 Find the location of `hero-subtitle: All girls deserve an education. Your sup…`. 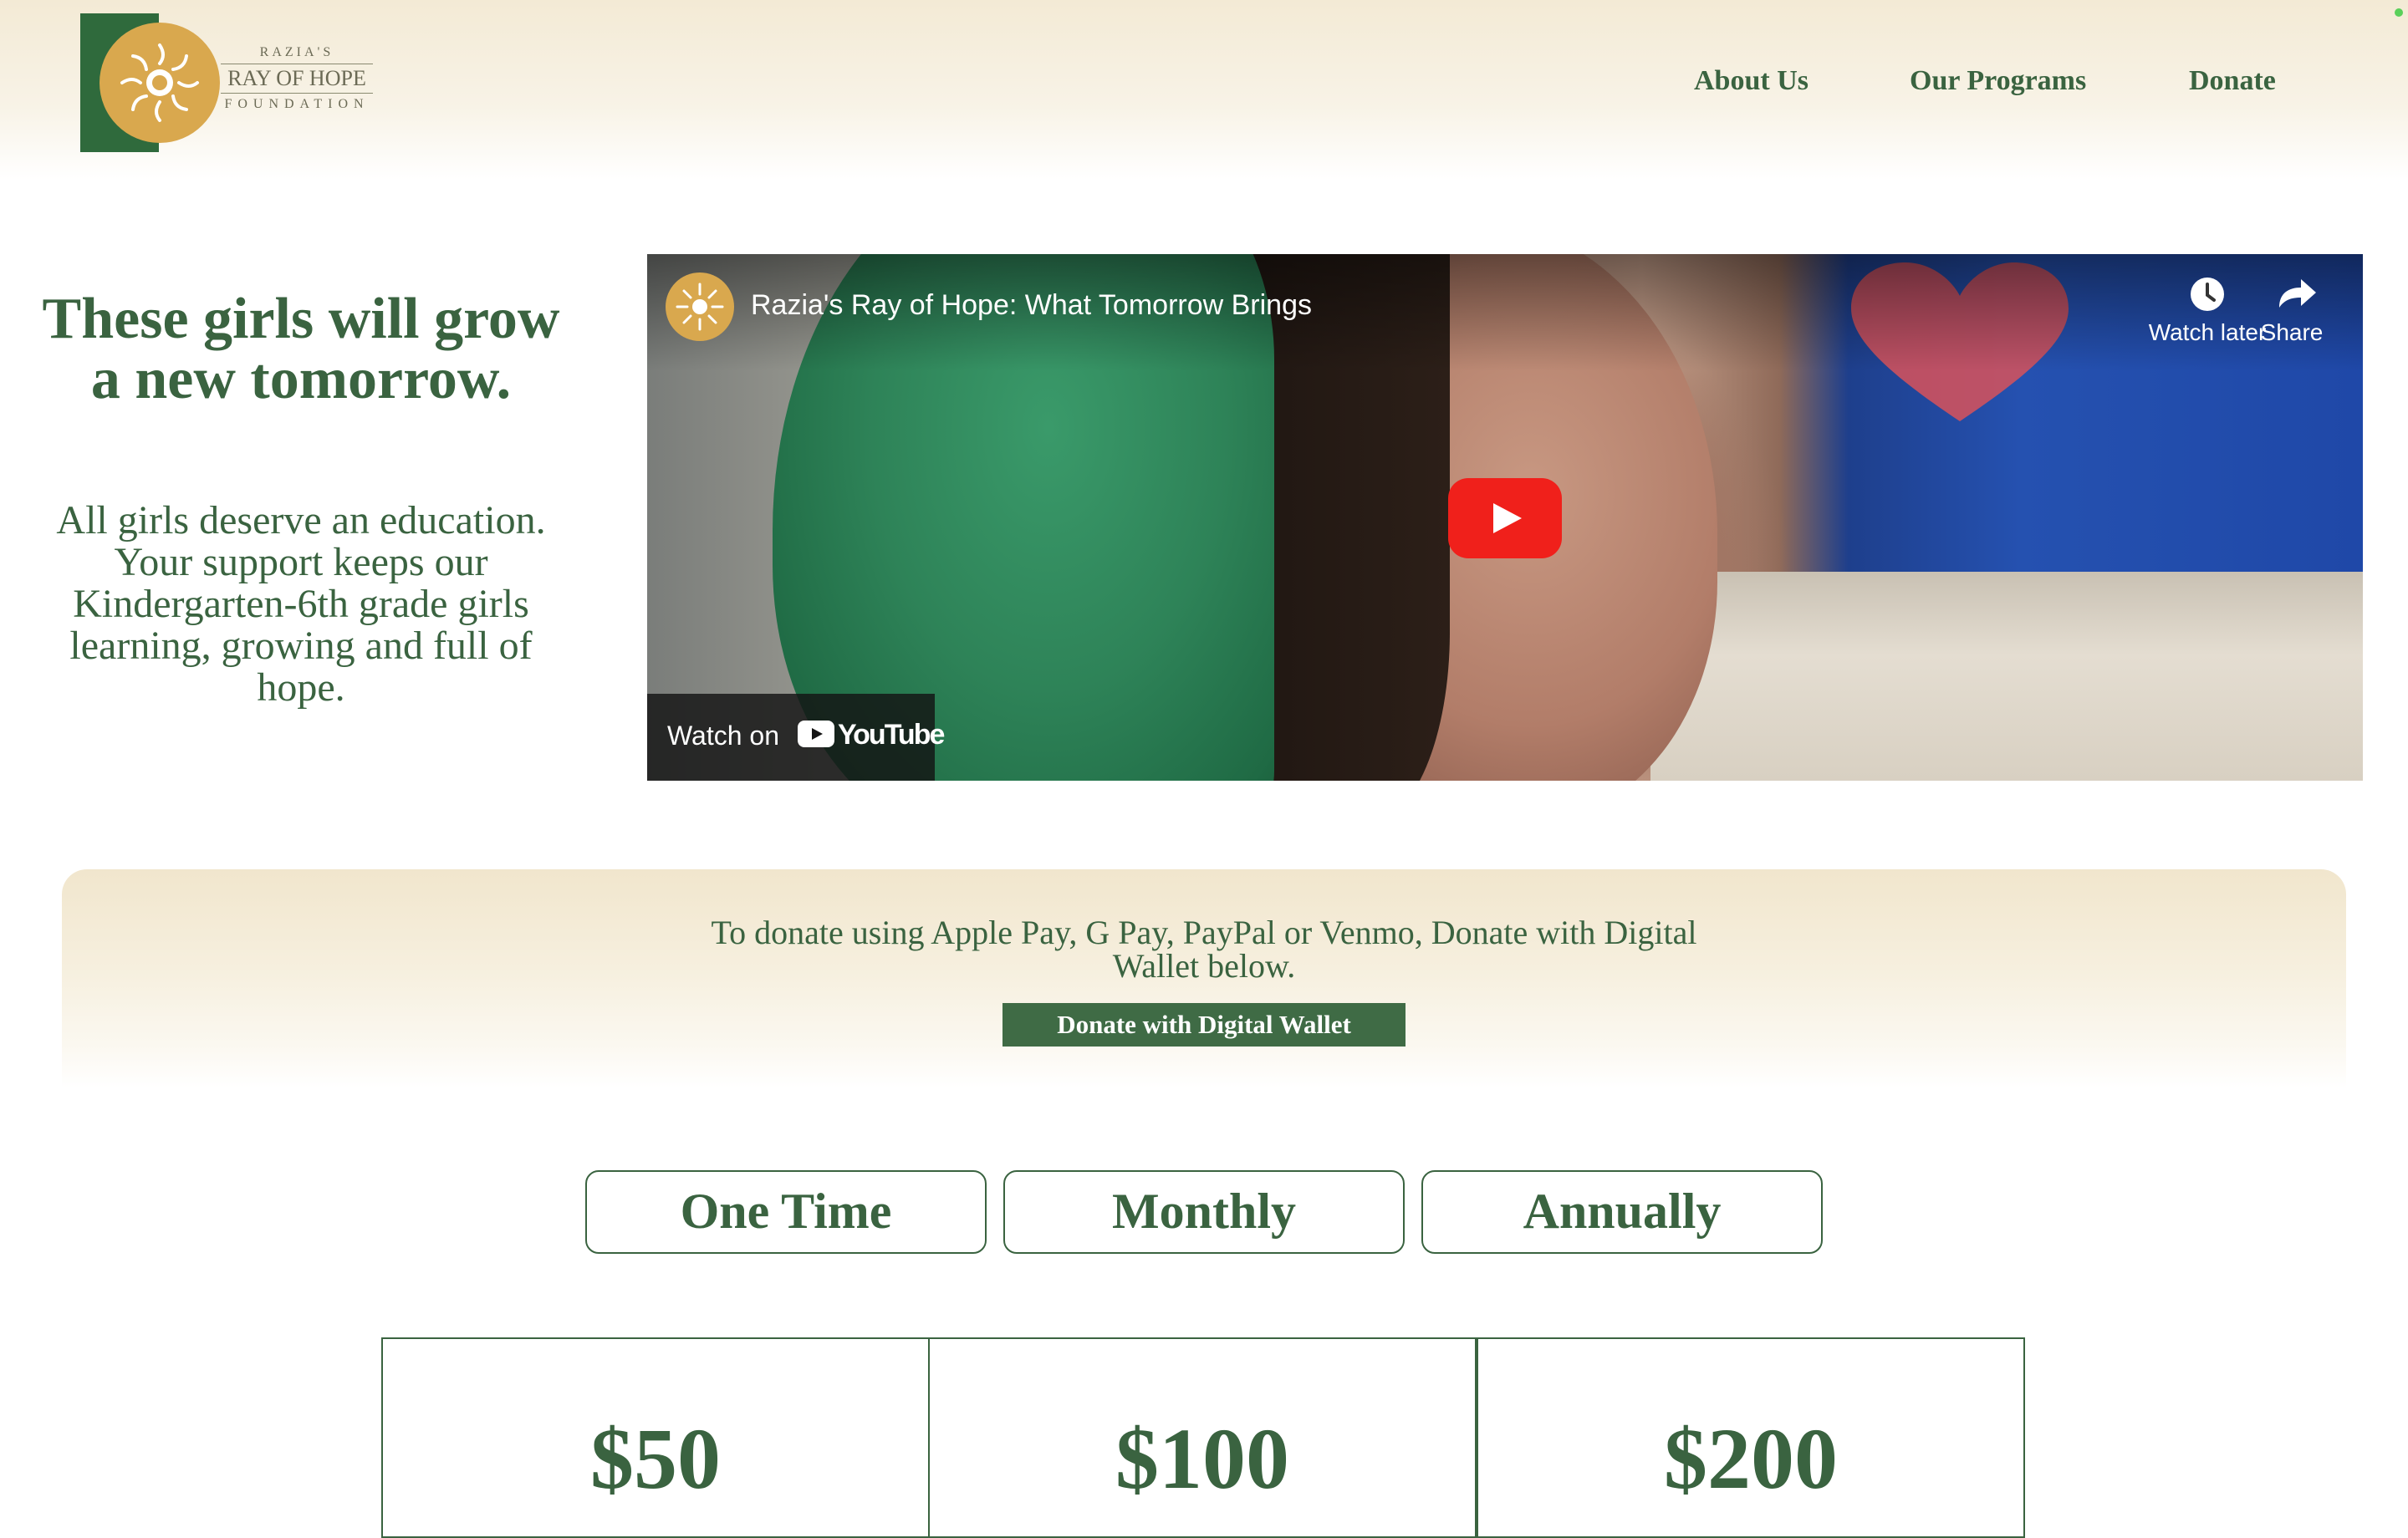

hero-subtitle: All girls deserve an education. Your sup… is located at coordinates (301, 604).